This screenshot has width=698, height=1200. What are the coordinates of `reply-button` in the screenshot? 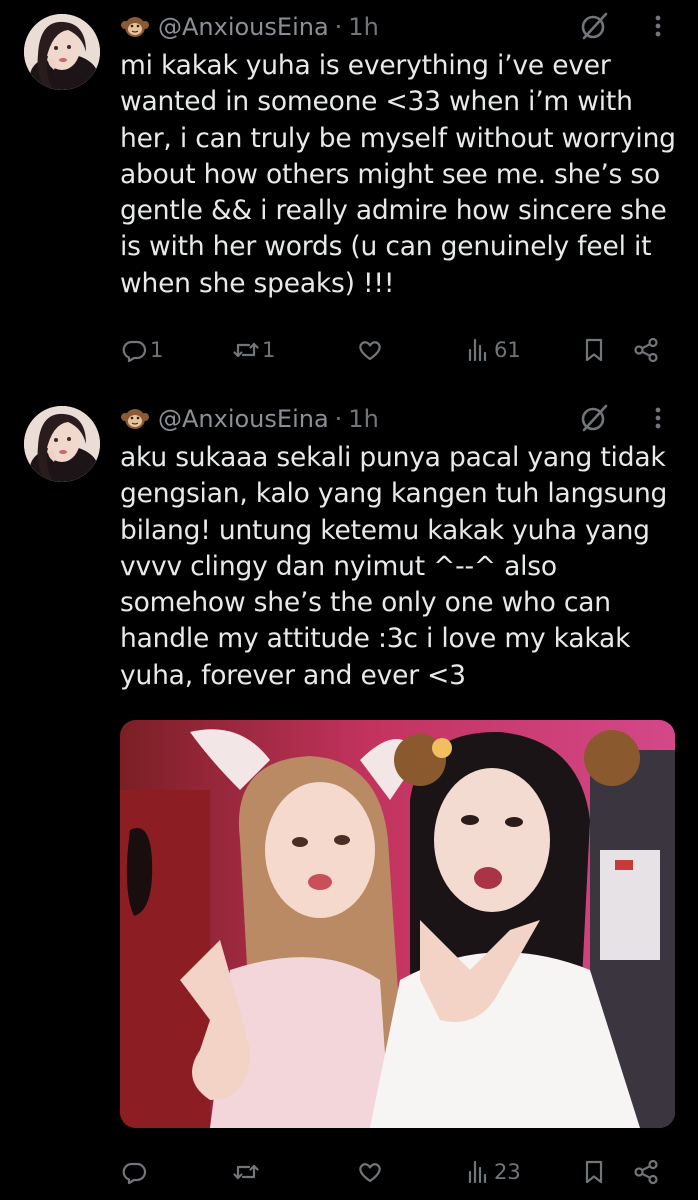 It's located at (135, 1172).